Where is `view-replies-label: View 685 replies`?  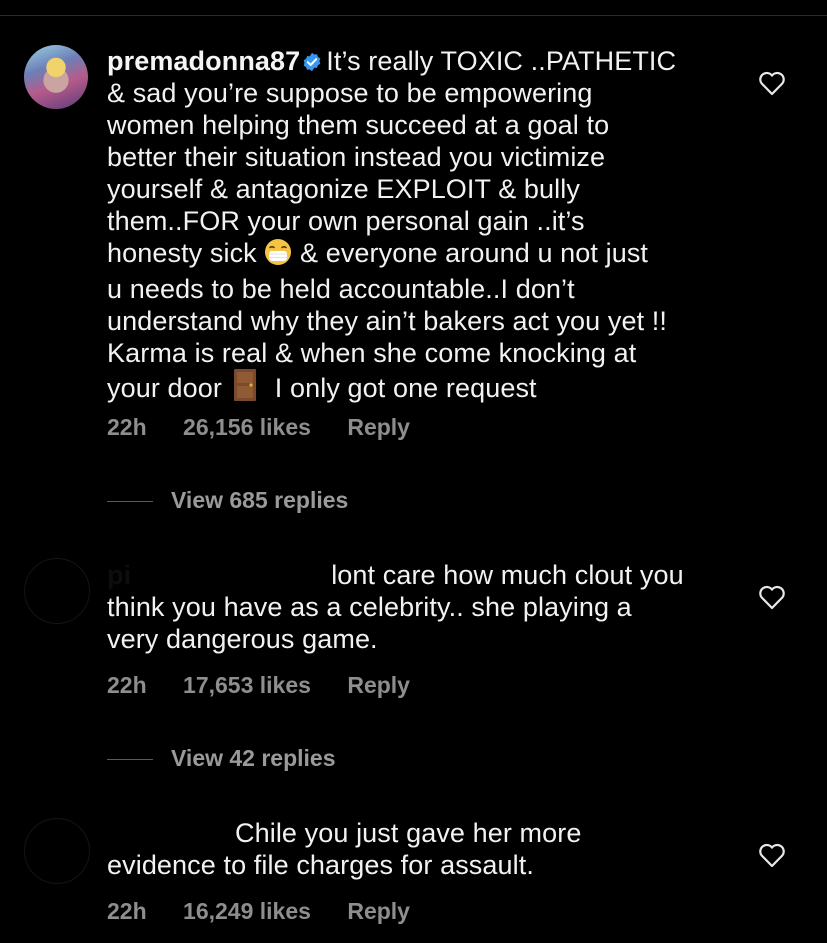
view-replies-label: View 685 replies is located at coordinates (260, 500).